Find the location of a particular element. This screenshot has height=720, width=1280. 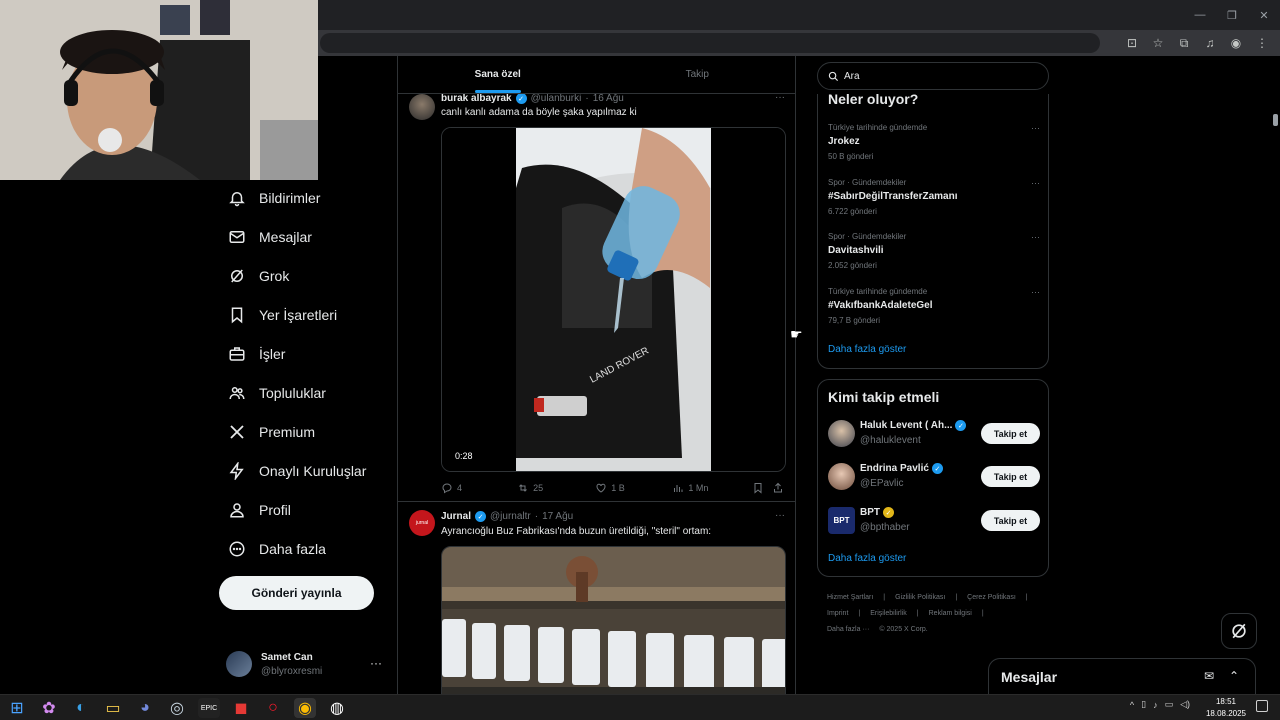

author-handle: @jurnaltr is located at coordinates (510, 516).